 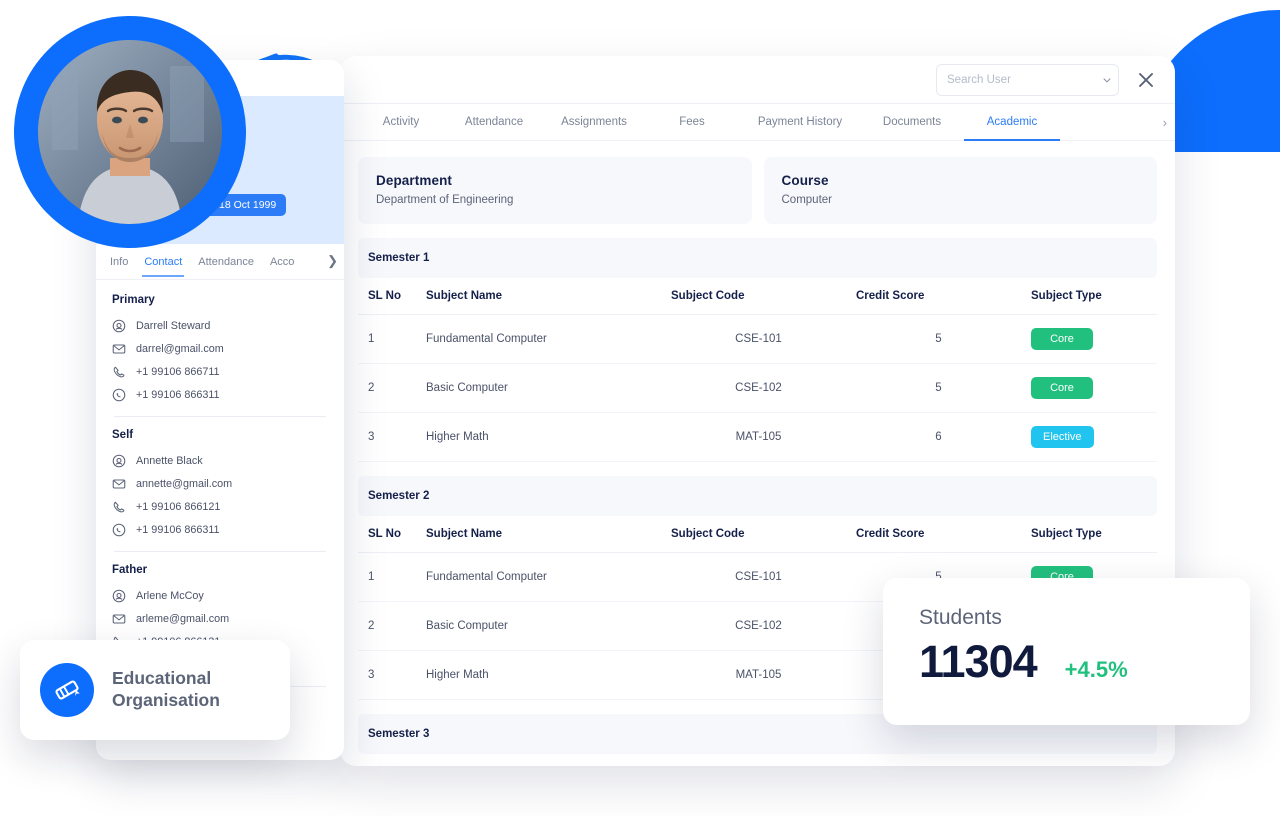 I want to click on profile-tab-contact: Contact, so click(x=163, y=266).